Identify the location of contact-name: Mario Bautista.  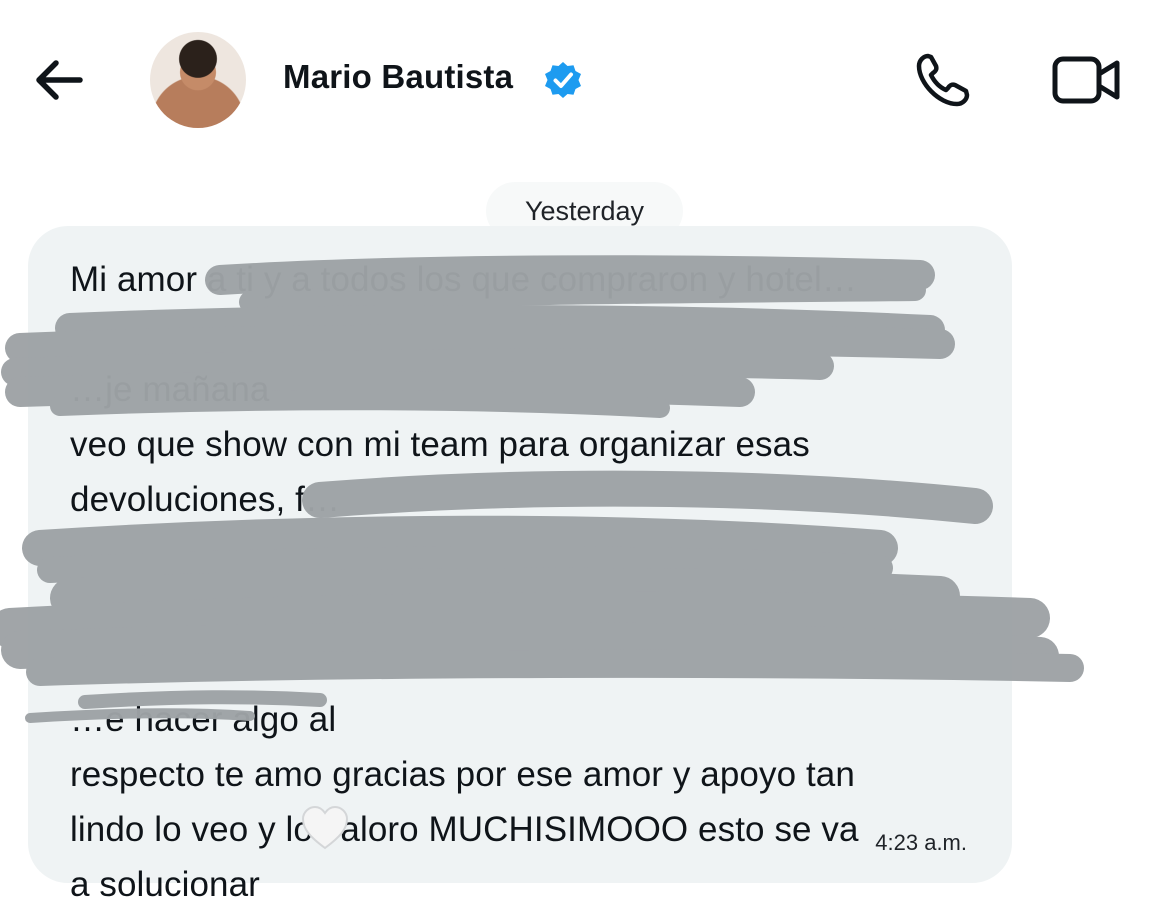
(398, 77).